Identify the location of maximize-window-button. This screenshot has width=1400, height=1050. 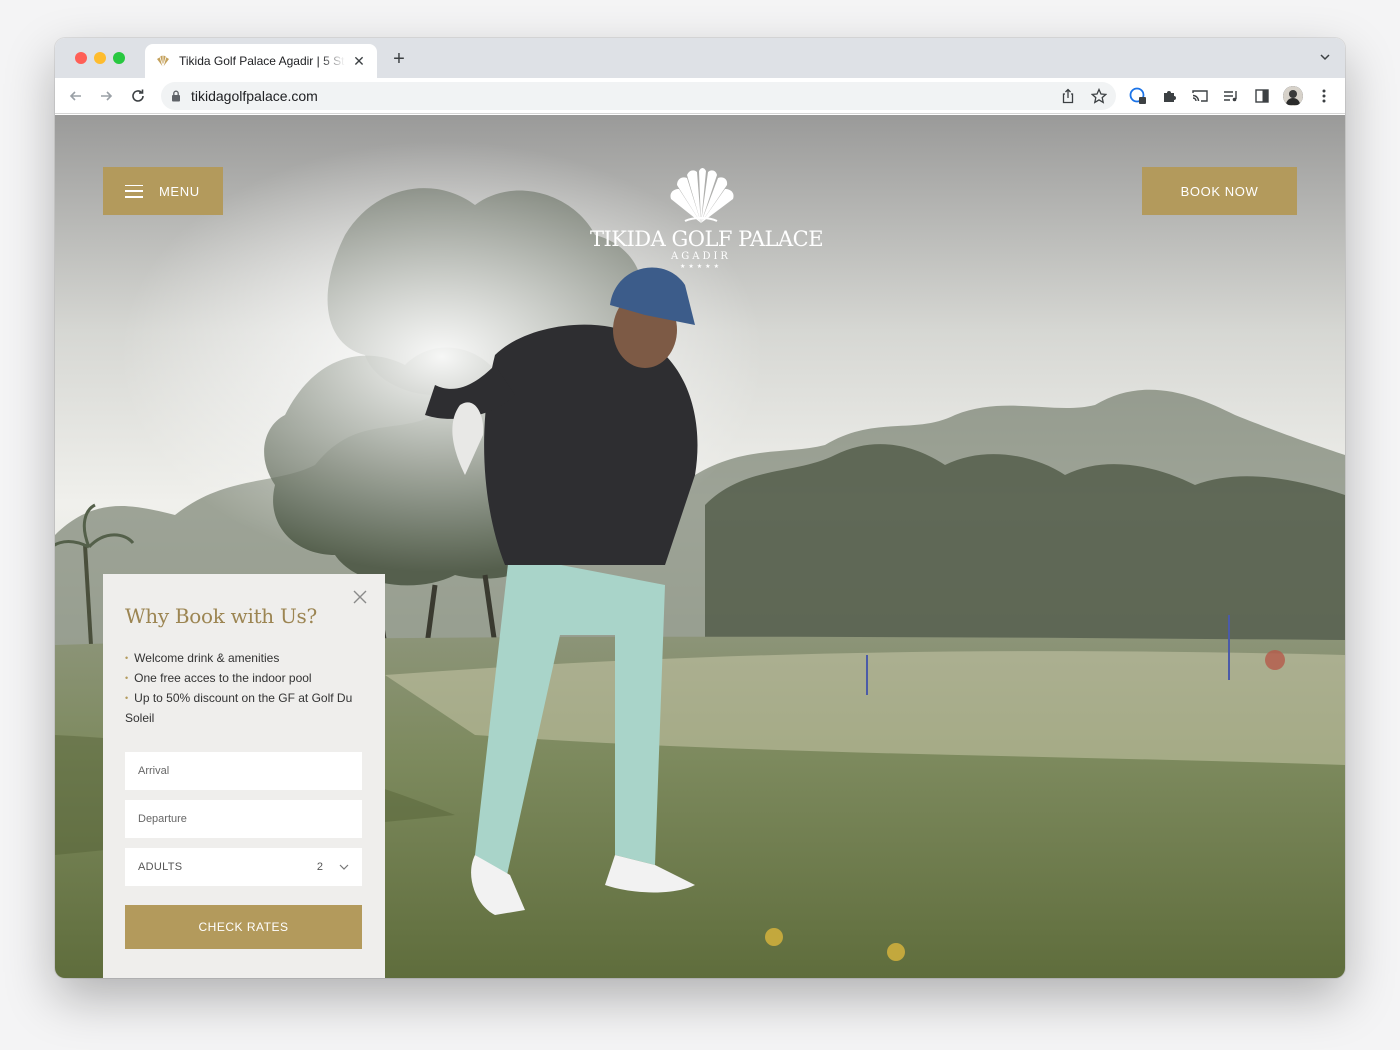
(119, 58).